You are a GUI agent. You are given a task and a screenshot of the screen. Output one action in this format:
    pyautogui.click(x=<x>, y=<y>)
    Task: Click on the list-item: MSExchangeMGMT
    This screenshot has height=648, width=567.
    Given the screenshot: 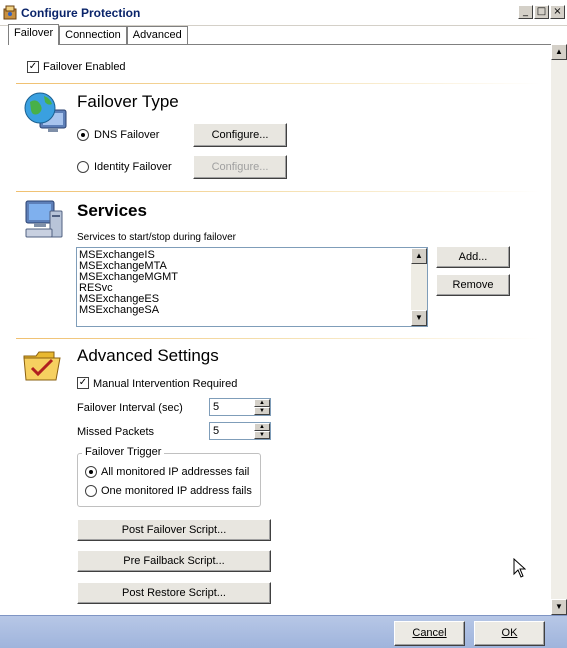 What is the action you would take?
    pyautogui.click(x=252, y=277)
    